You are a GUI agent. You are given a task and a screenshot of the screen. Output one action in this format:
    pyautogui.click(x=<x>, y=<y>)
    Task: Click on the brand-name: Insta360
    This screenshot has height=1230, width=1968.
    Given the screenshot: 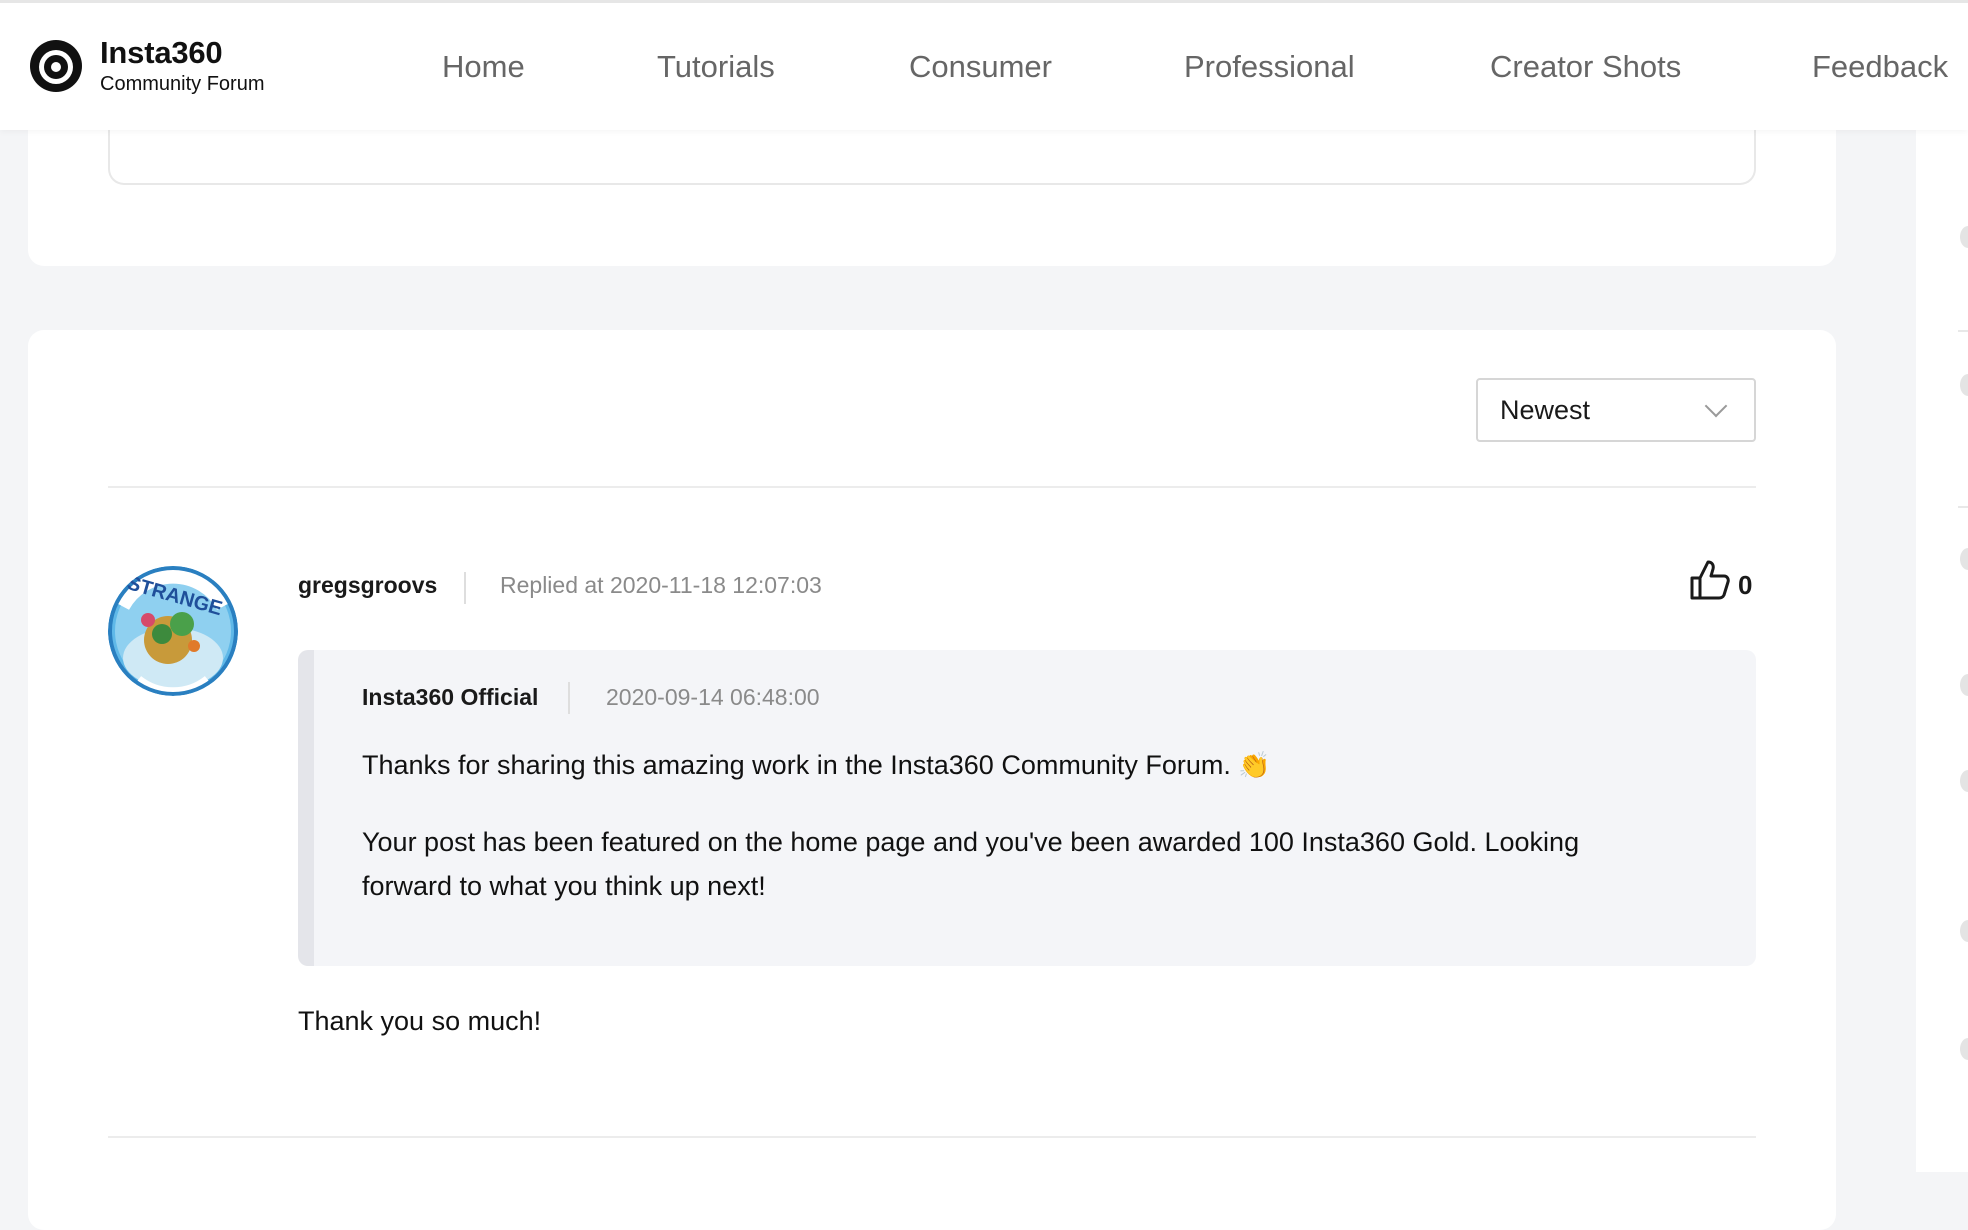 What is the action you would take?
    pyautogui.click(x=161, y=52)
    